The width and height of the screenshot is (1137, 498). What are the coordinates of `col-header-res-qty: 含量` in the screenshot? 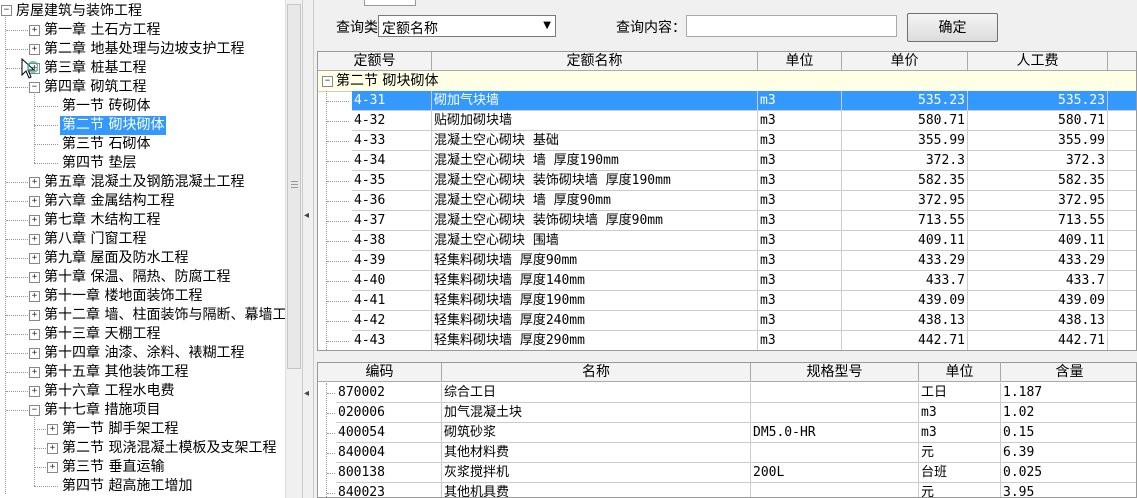 It's located at (1068, 372).